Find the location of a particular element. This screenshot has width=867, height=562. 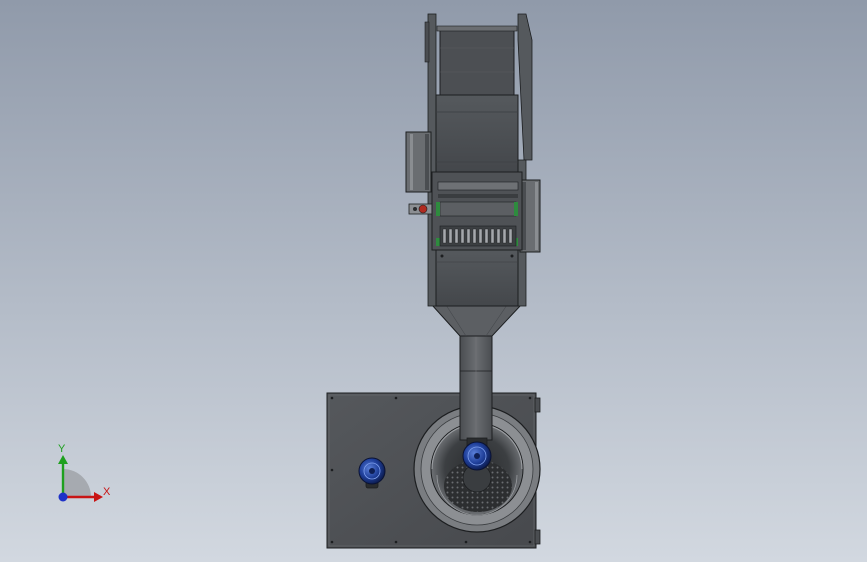

y-axis-label: Y is located at coordinates (62, 449).